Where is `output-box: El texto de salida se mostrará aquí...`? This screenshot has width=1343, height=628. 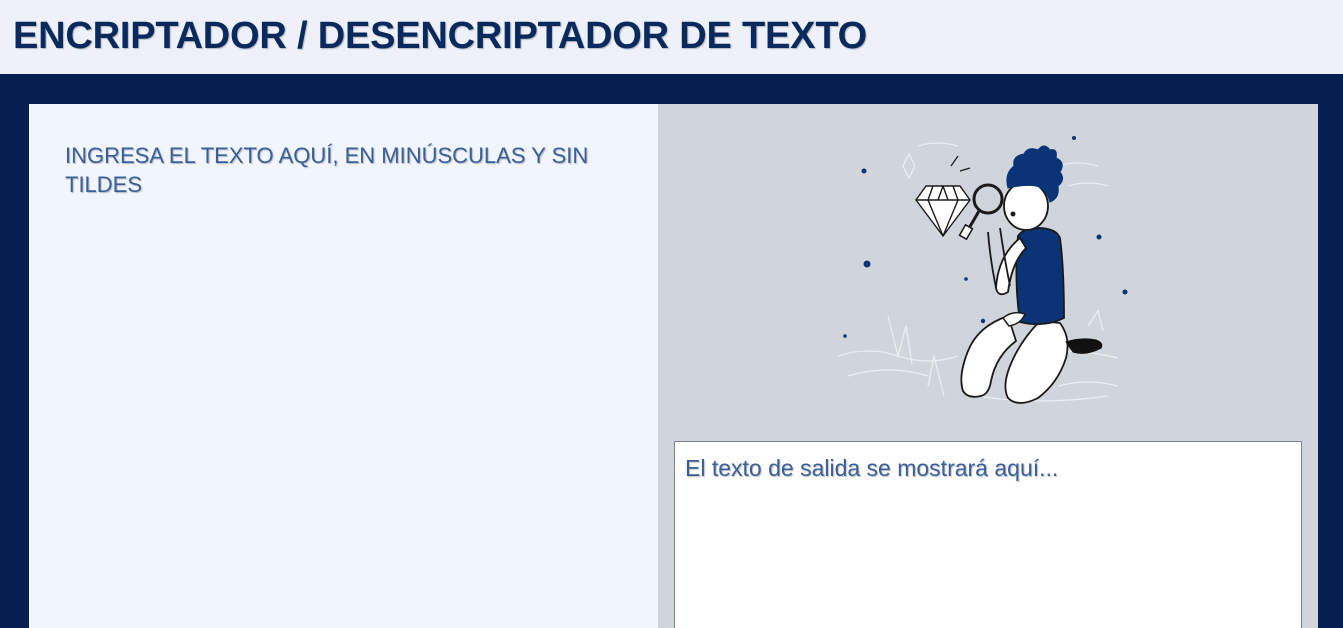
output-box: El texto de salida se mostrará aquí... is located at coordinates (988, 534).